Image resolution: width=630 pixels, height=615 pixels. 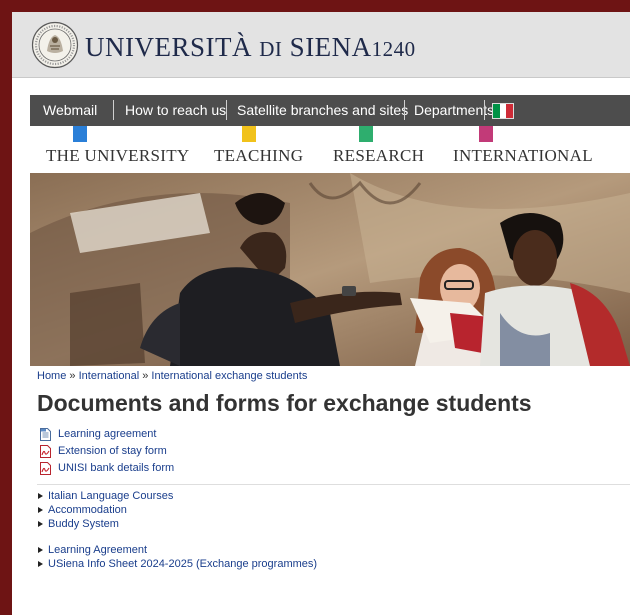 I want to click on university-wordmark: UNIVERSITÀ DI SIENA1240, so click(x=250, y=47).